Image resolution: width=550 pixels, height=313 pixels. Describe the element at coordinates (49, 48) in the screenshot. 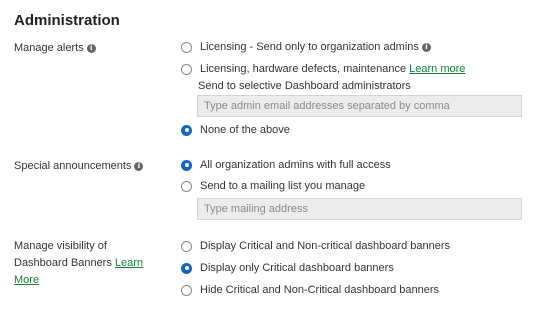

I see `manage-alerts-label-text: Manage alerts` at that location.